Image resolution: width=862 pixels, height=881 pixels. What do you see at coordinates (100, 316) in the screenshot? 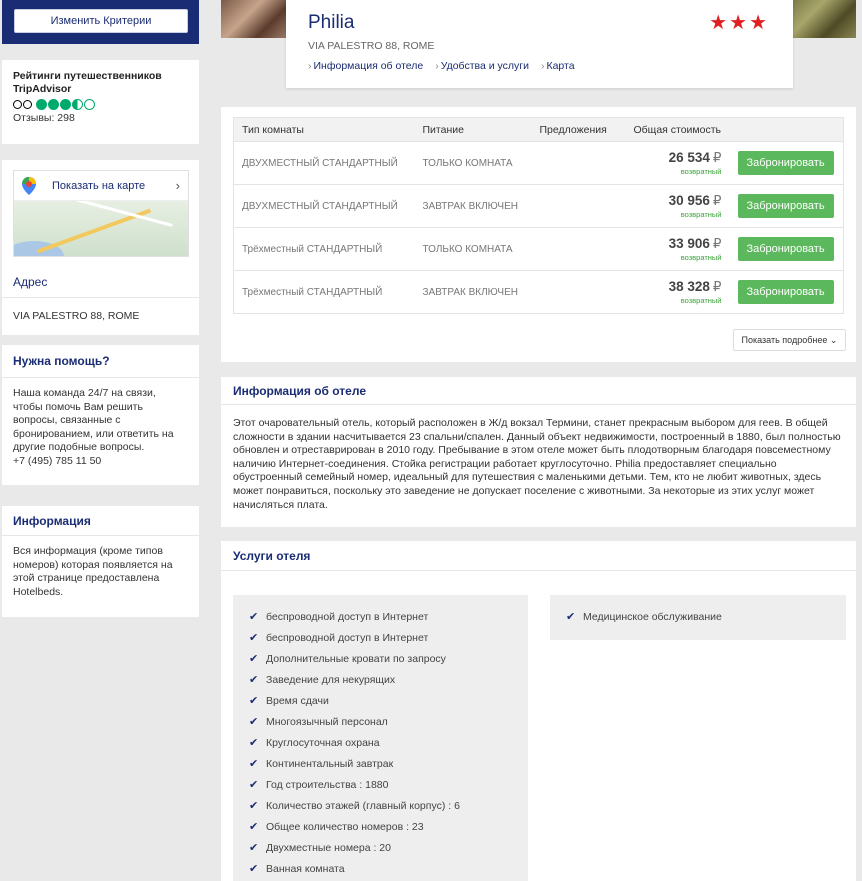
I see `address-text: VIA PALESTRO 88, ROME` at bounding box center [100, 316].